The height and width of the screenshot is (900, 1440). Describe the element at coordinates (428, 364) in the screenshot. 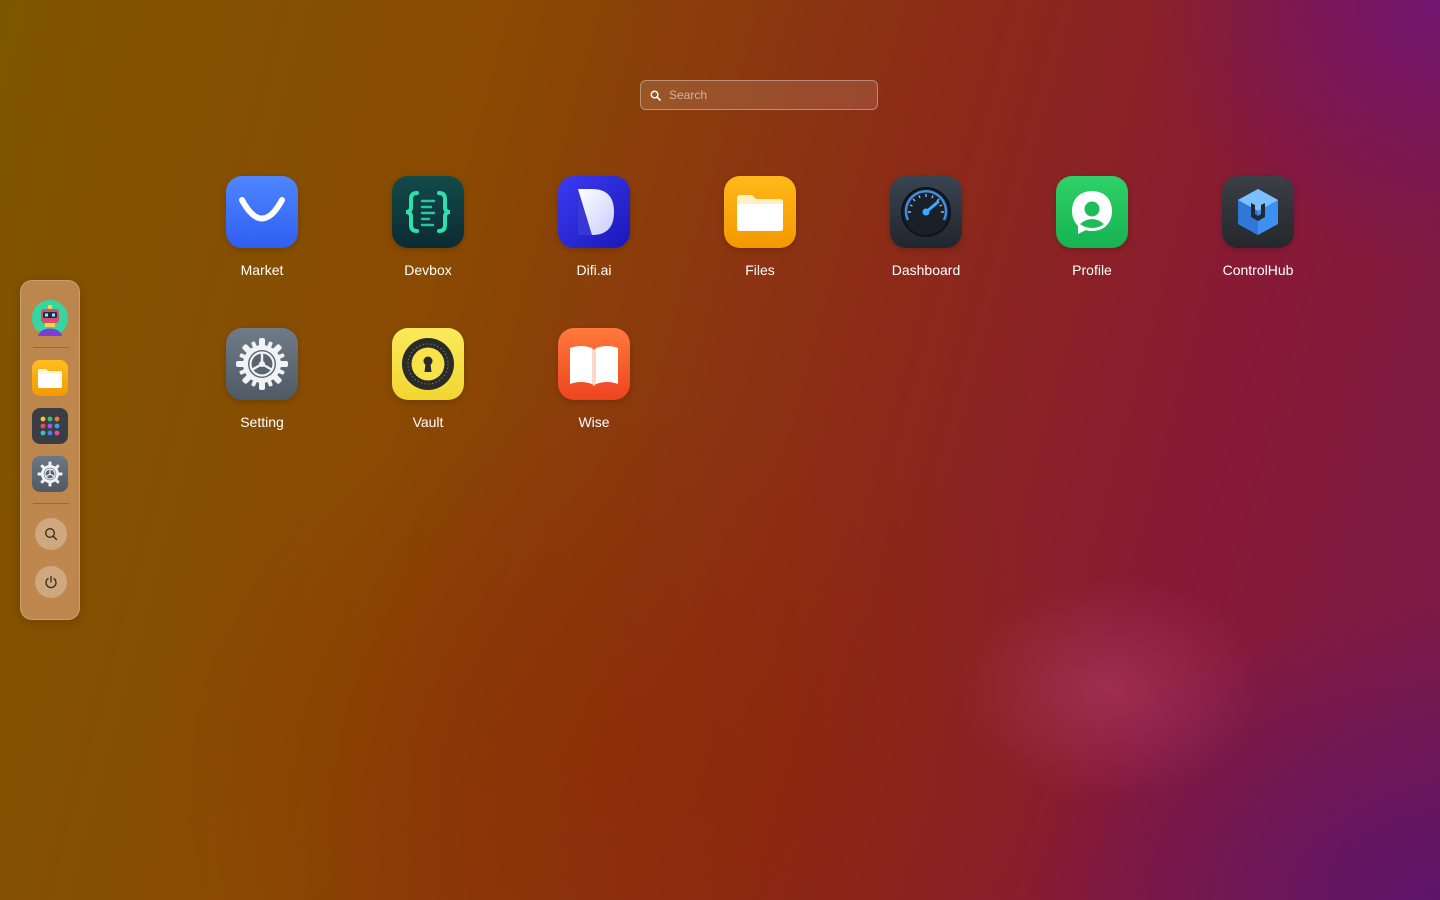

I see `keyhole-icon` at that location.